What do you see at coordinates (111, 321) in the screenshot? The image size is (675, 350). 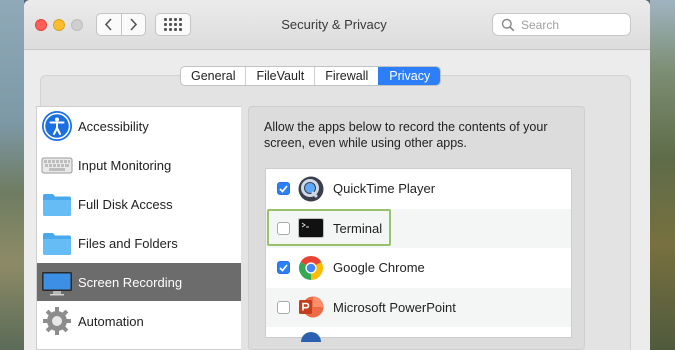 I see `sidebar-item-label: Automation` at bounding box center [111, 321].